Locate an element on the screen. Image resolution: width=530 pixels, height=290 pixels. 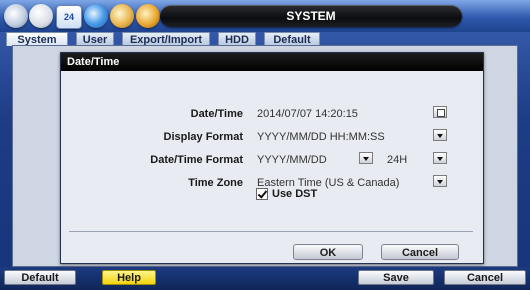
time-zone-label: Time Zone is located at coordinates (215, 183).